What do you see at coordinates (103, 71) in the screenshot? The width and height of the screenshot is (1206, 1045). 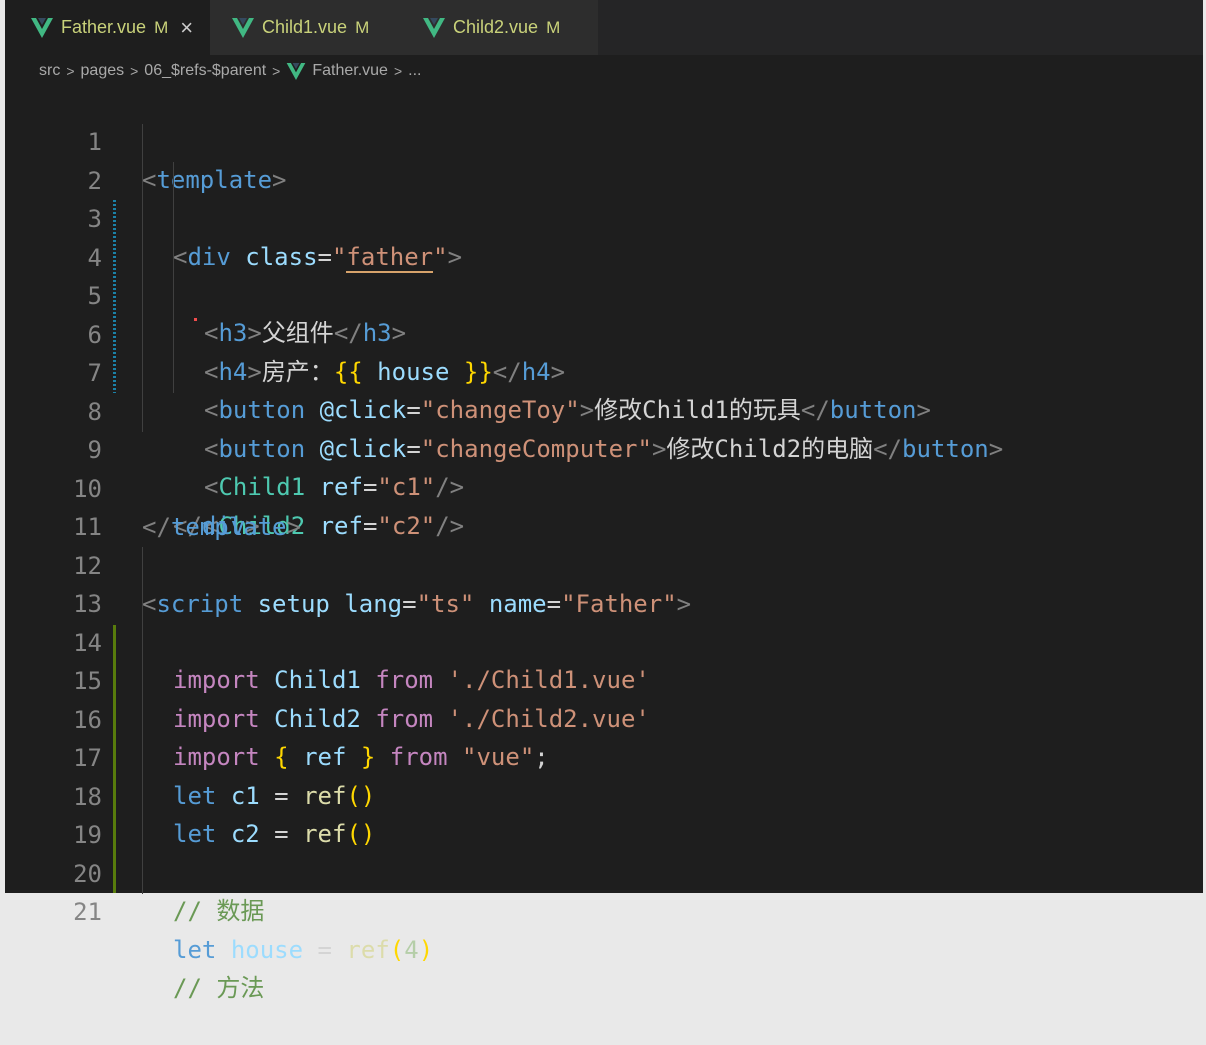 I see `breadcrumb-item-pages: pages` at bounding box center [103, 71].